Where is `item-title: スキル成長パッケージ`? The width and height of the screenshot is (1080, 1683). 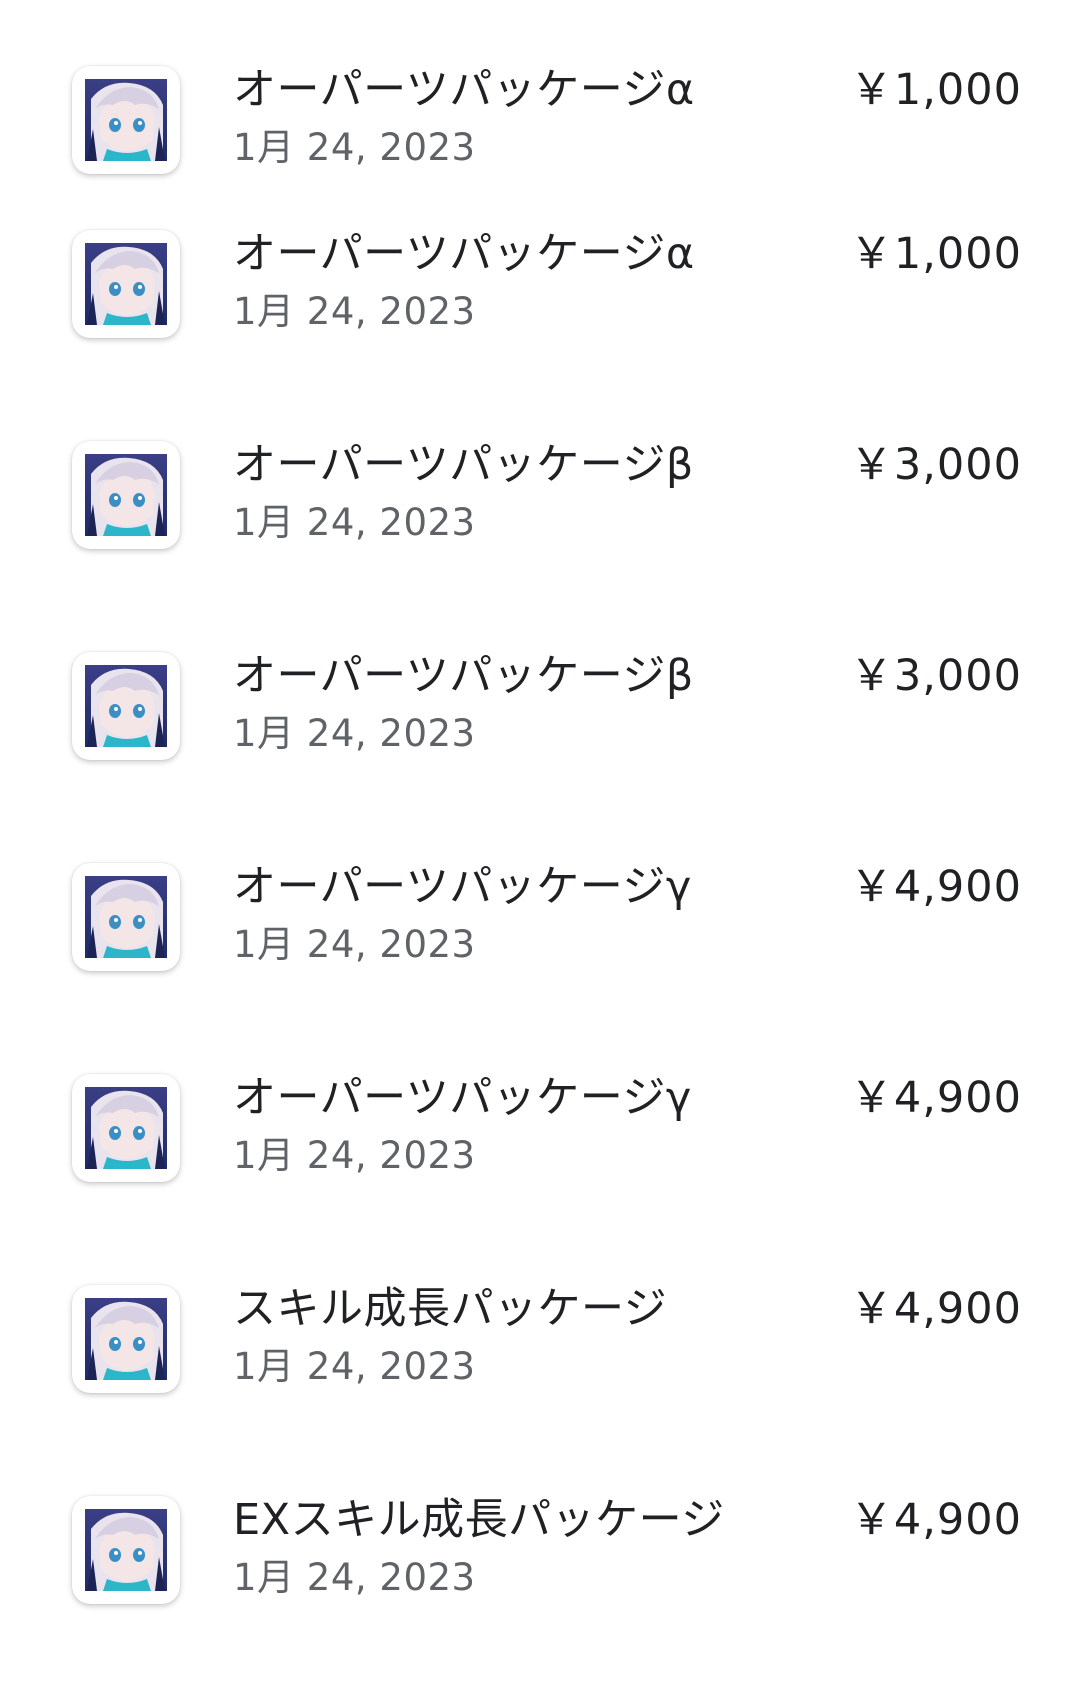 item-title: スキル成長パッケージ is located at coordinates (450, 1309).